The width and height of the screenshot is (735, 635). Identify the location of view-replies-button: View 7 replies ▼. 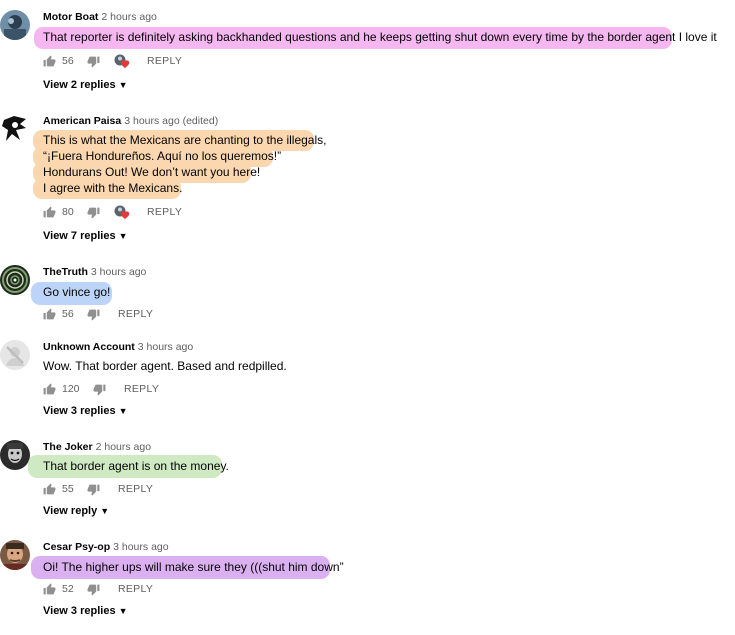
(85, 236).